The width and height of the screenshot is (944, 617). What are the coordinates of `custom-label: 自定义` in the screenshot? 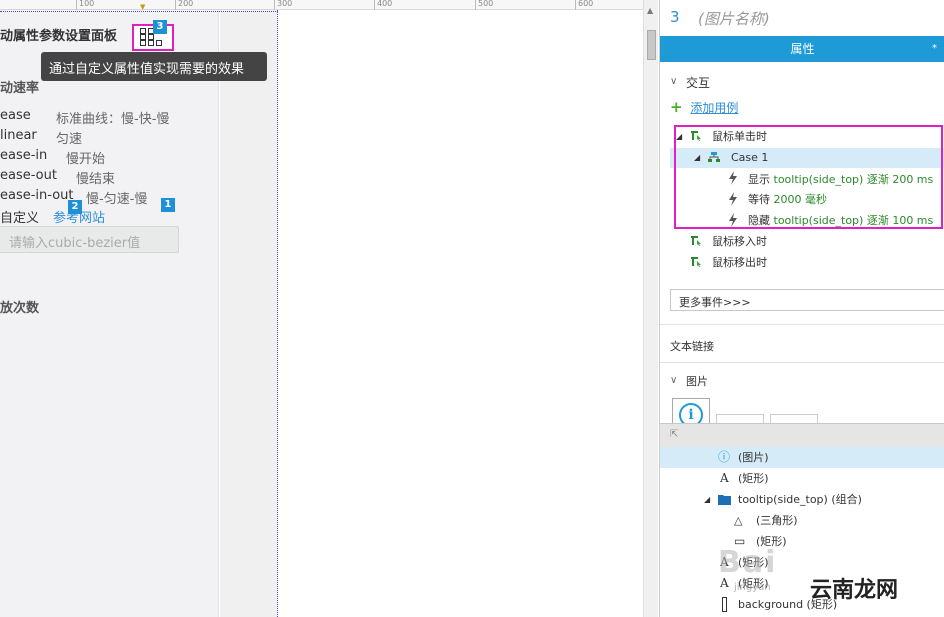 It's located at (20, 218).